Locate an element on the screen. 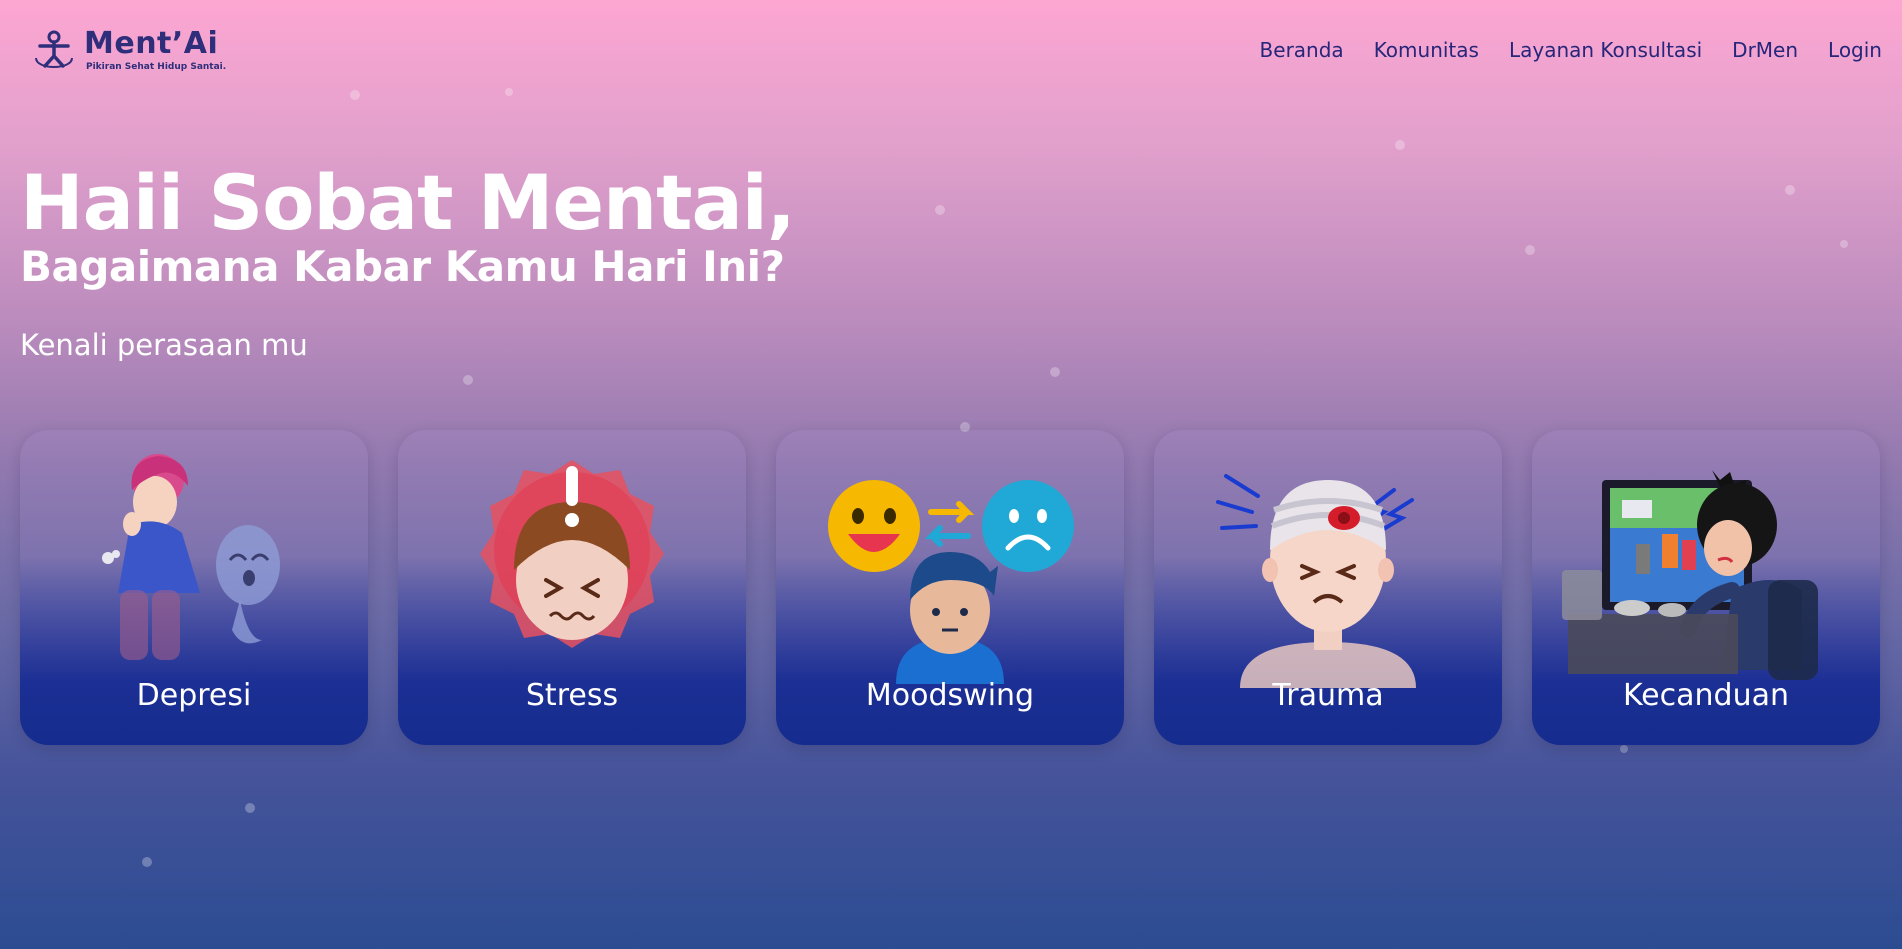 This screenshot has height=949, width=1902. category-label: Trauma is located at coordinates (1328, 695).